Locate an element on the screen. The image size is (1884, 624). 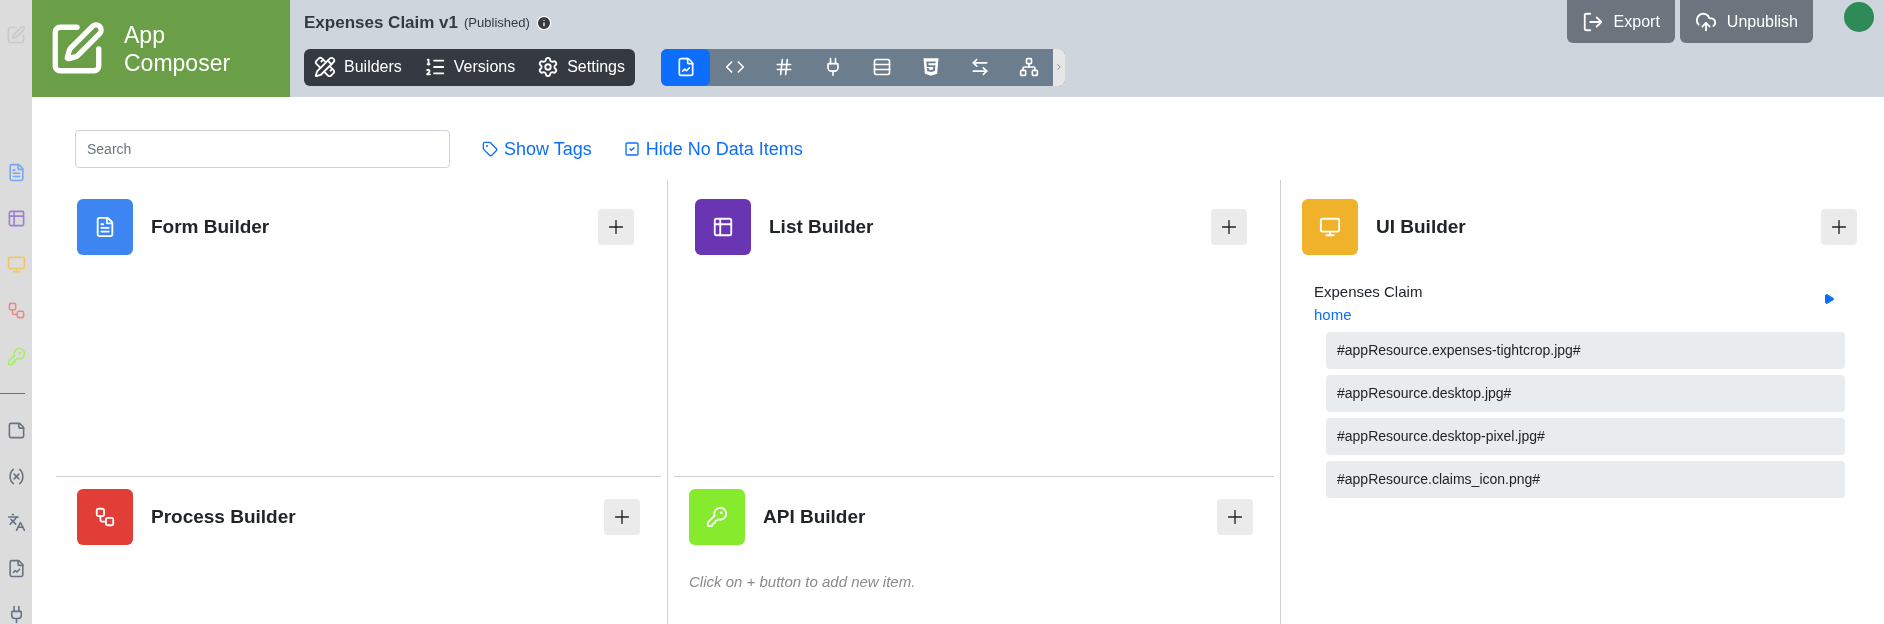
rows-icon is located at coordinates (881, 67).